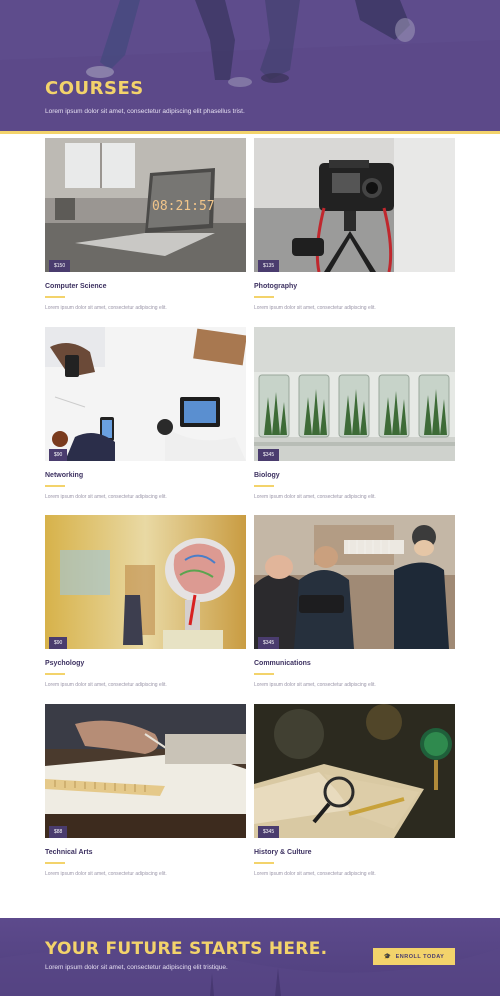 The height and width of the screenshot is (996, 500). Describe the element at coordinates (275, 286) in the screenshot. I see `course-title: Photography` at that location.